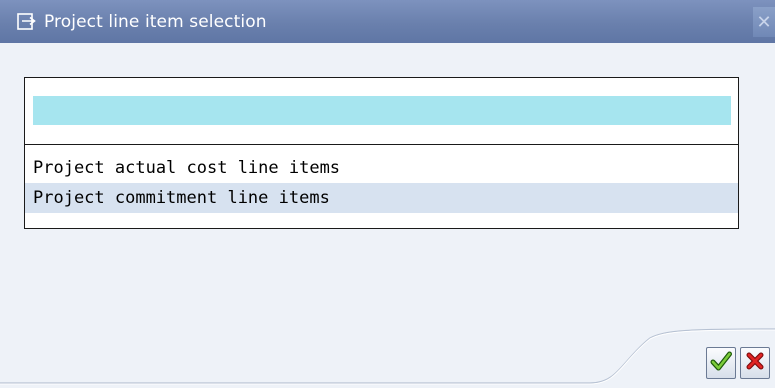 The width and height of the screenshot is (775, 388). Describe the element at coordinates (27, 22) in the screenshot. I see `window-icon` at that location.